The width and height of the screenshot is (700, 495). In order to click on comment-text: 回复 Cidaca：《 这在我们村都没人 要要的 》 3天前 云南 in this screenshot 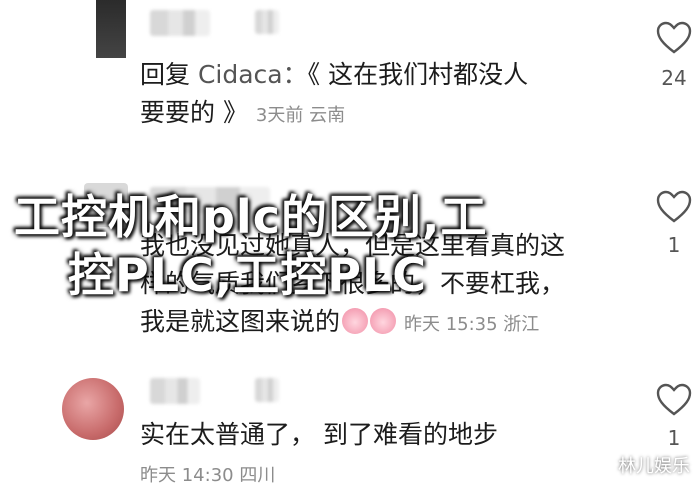, I will do `click(375, 95)`.